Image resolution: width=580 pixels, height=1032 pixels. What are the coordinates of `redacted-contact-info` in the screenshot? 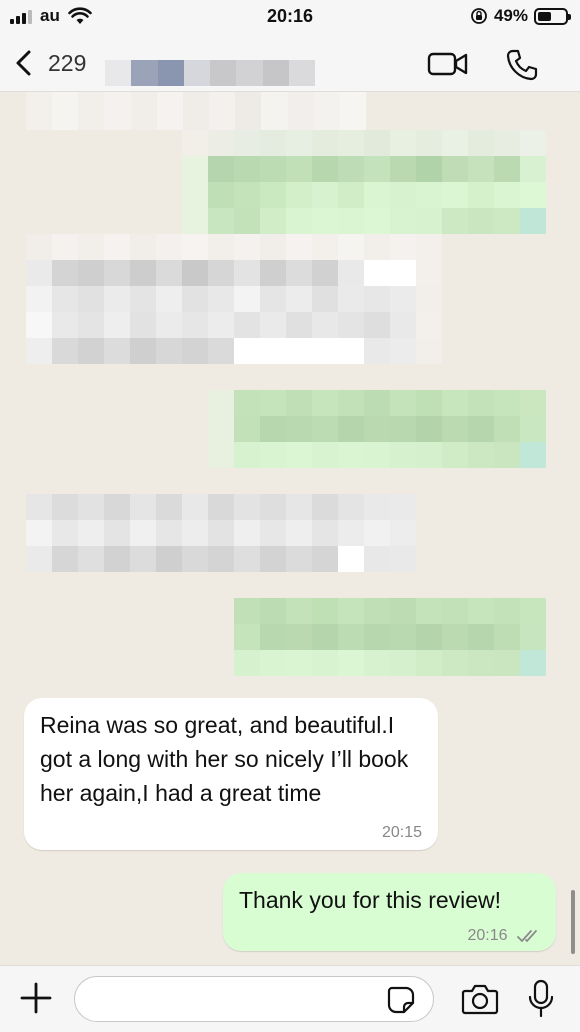 It's located at (210, 73).